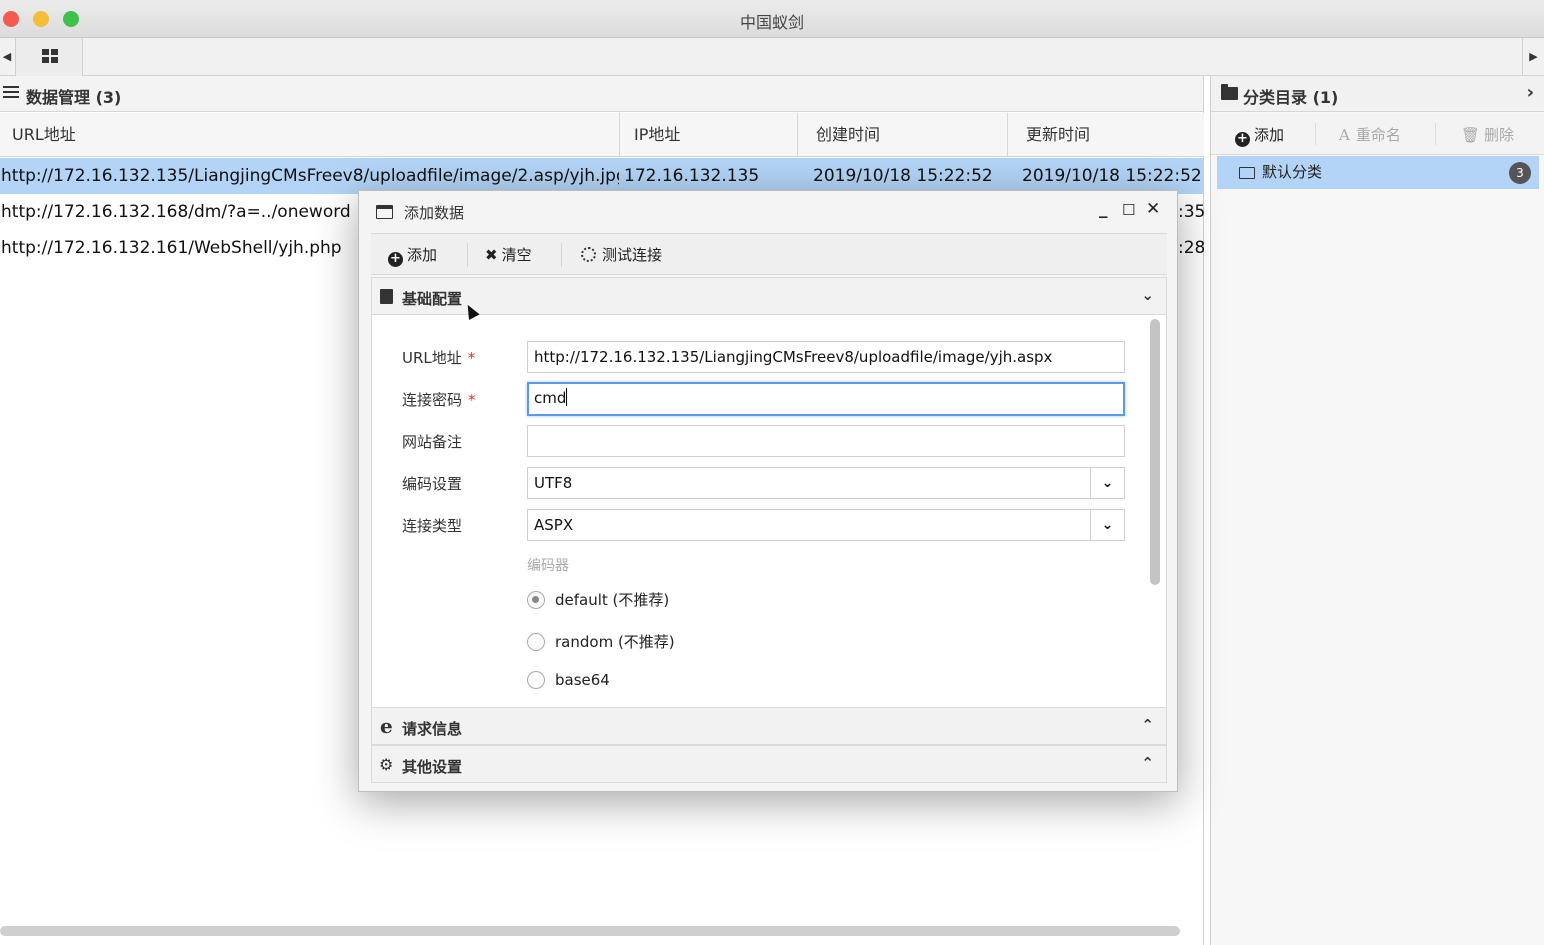 The height and width of the screenshot is (945, 1544). Describe the element at coordinates (434, 213) in the screenshot. I see `dialog-title: 添加数据` at that location.